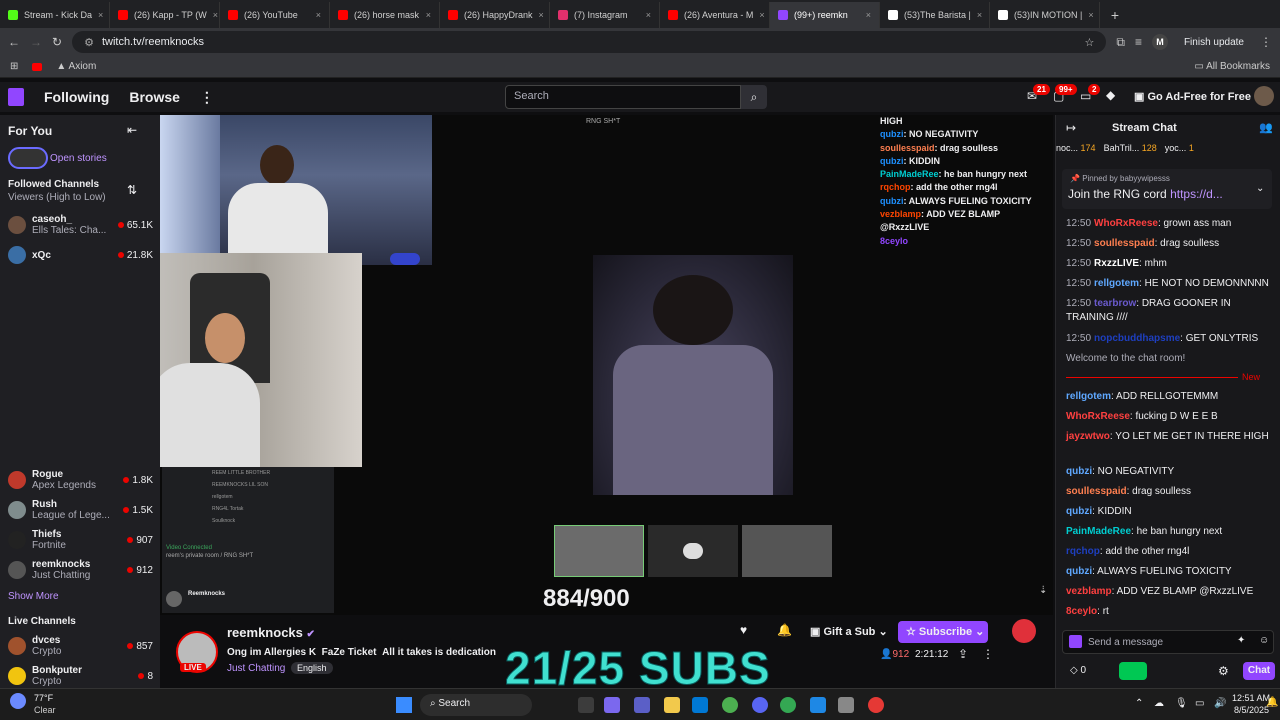 This screenshot has height=720, width=1280. I want to click on menu-icon: ⋮, so click(1266, 42).